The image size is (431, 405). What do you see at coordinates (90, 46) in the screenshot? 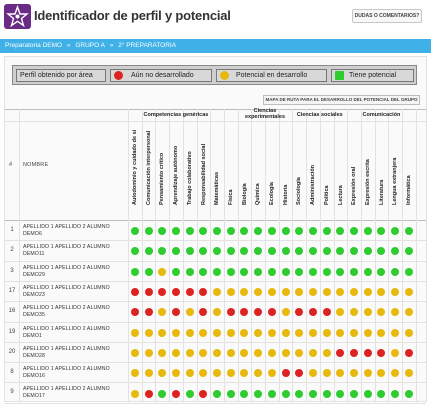
I see `breadcrumb-item-group: GRUPO A` at bounding box center [90, 46].